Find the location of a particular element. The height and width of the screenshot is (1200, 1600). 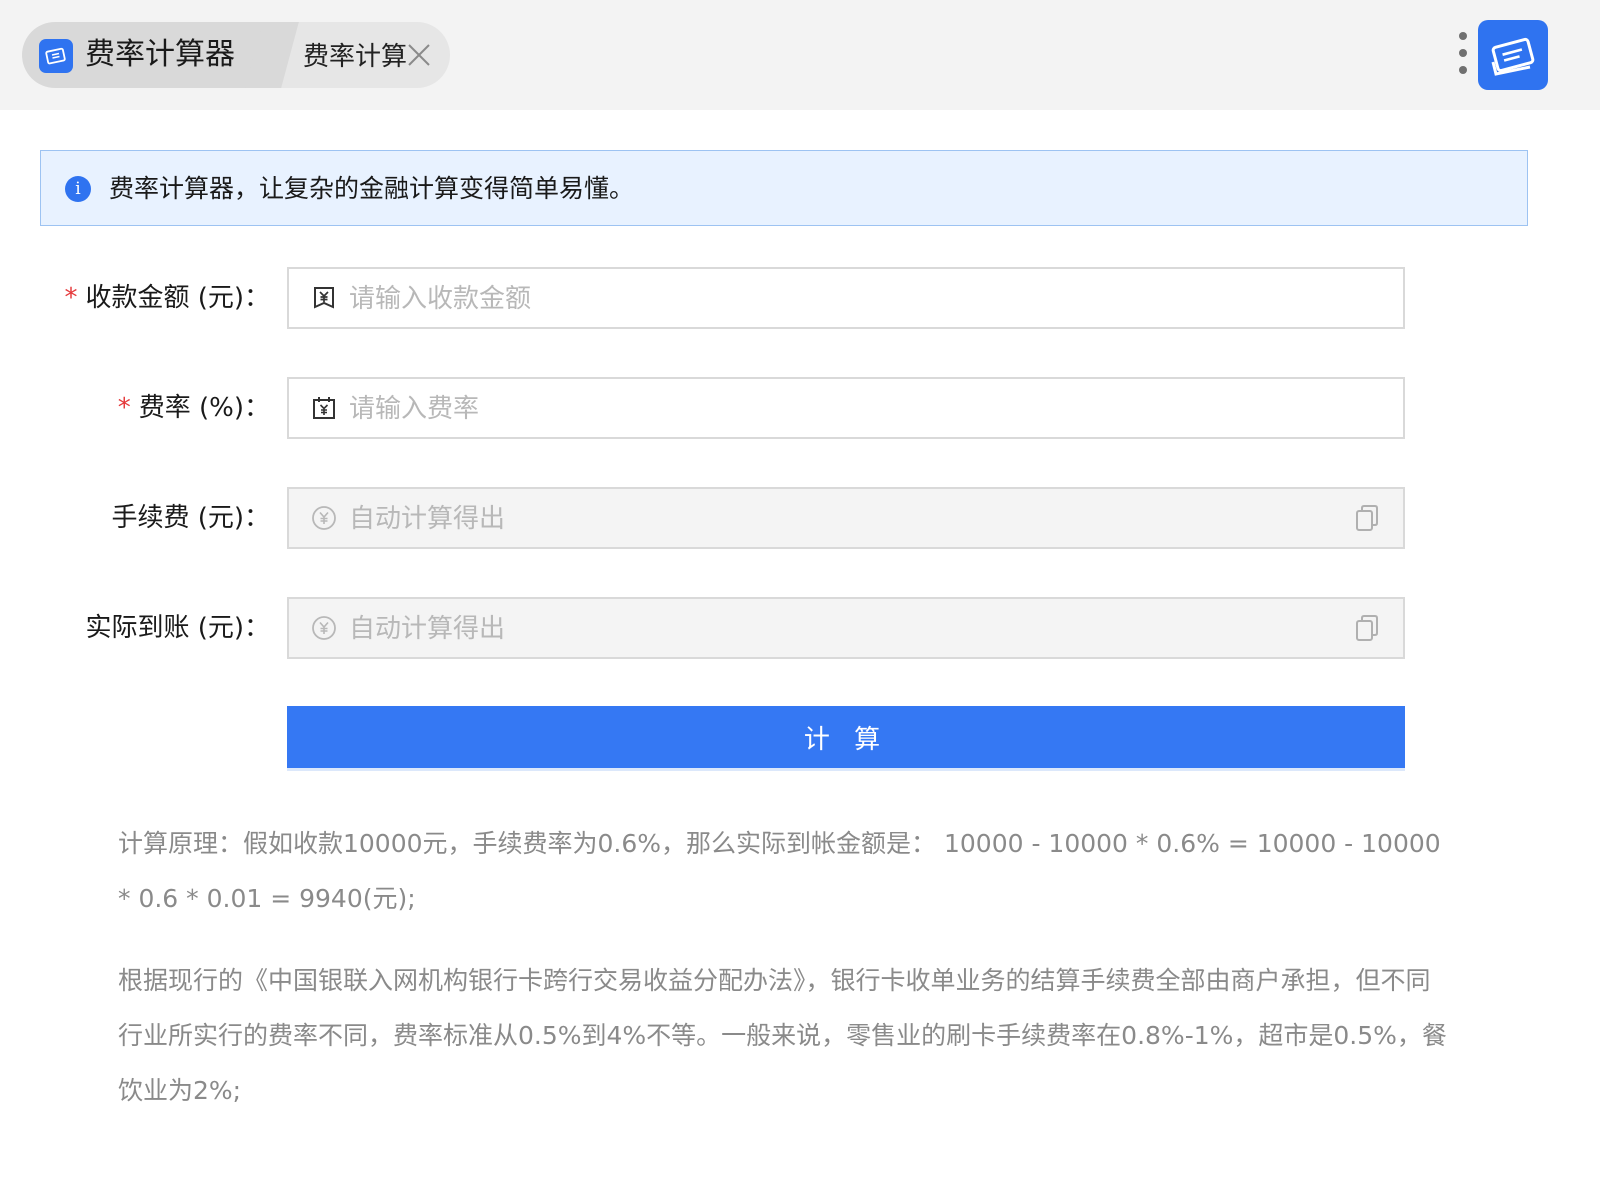

rate-label: * 费率 (%)： is located at coordinates (193, 408).